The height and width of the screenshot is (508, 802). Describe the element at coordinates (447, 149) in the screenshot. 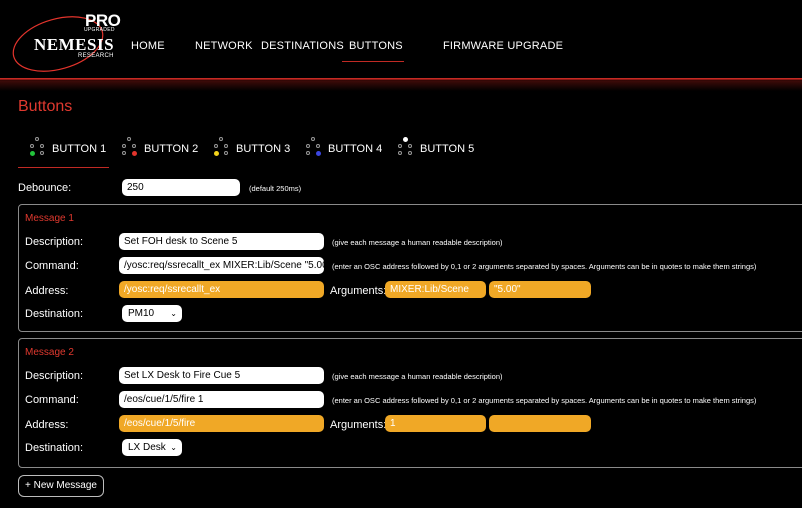

I see `tab-label: BUTTON 5` at that location.